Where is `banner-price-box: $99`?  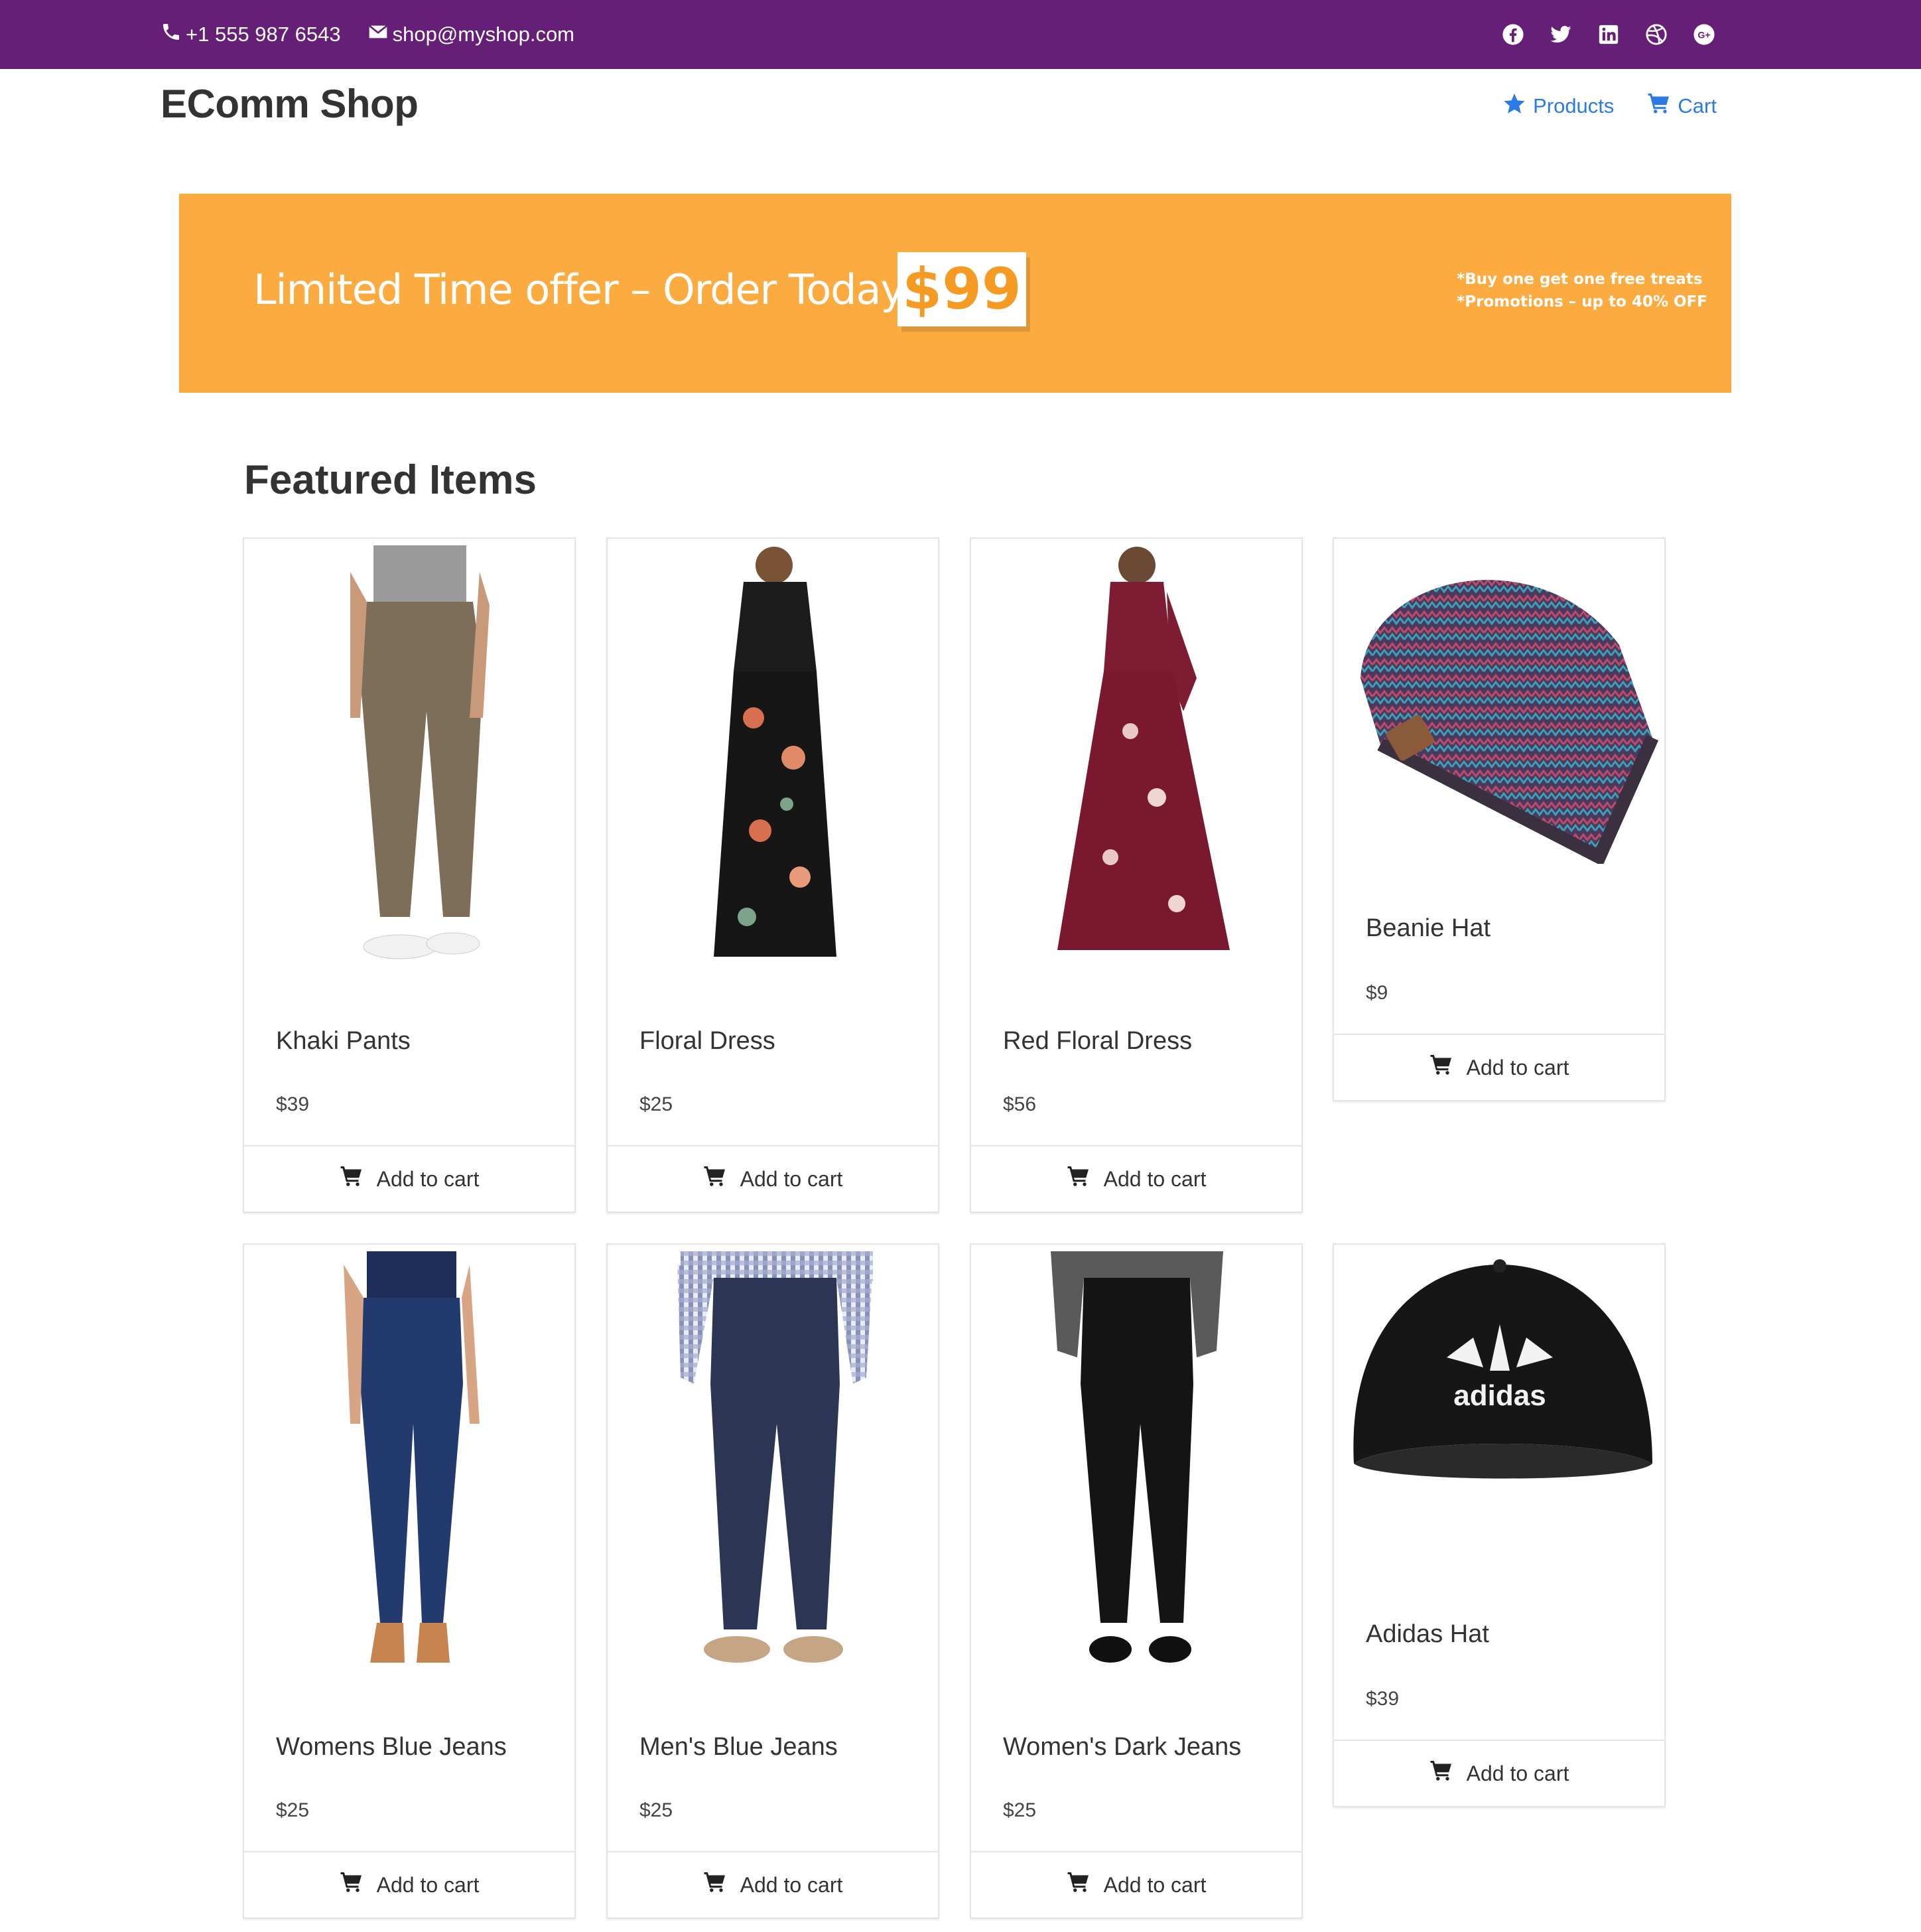 banner-price-box: $99 is located at coordinates (961, 289).